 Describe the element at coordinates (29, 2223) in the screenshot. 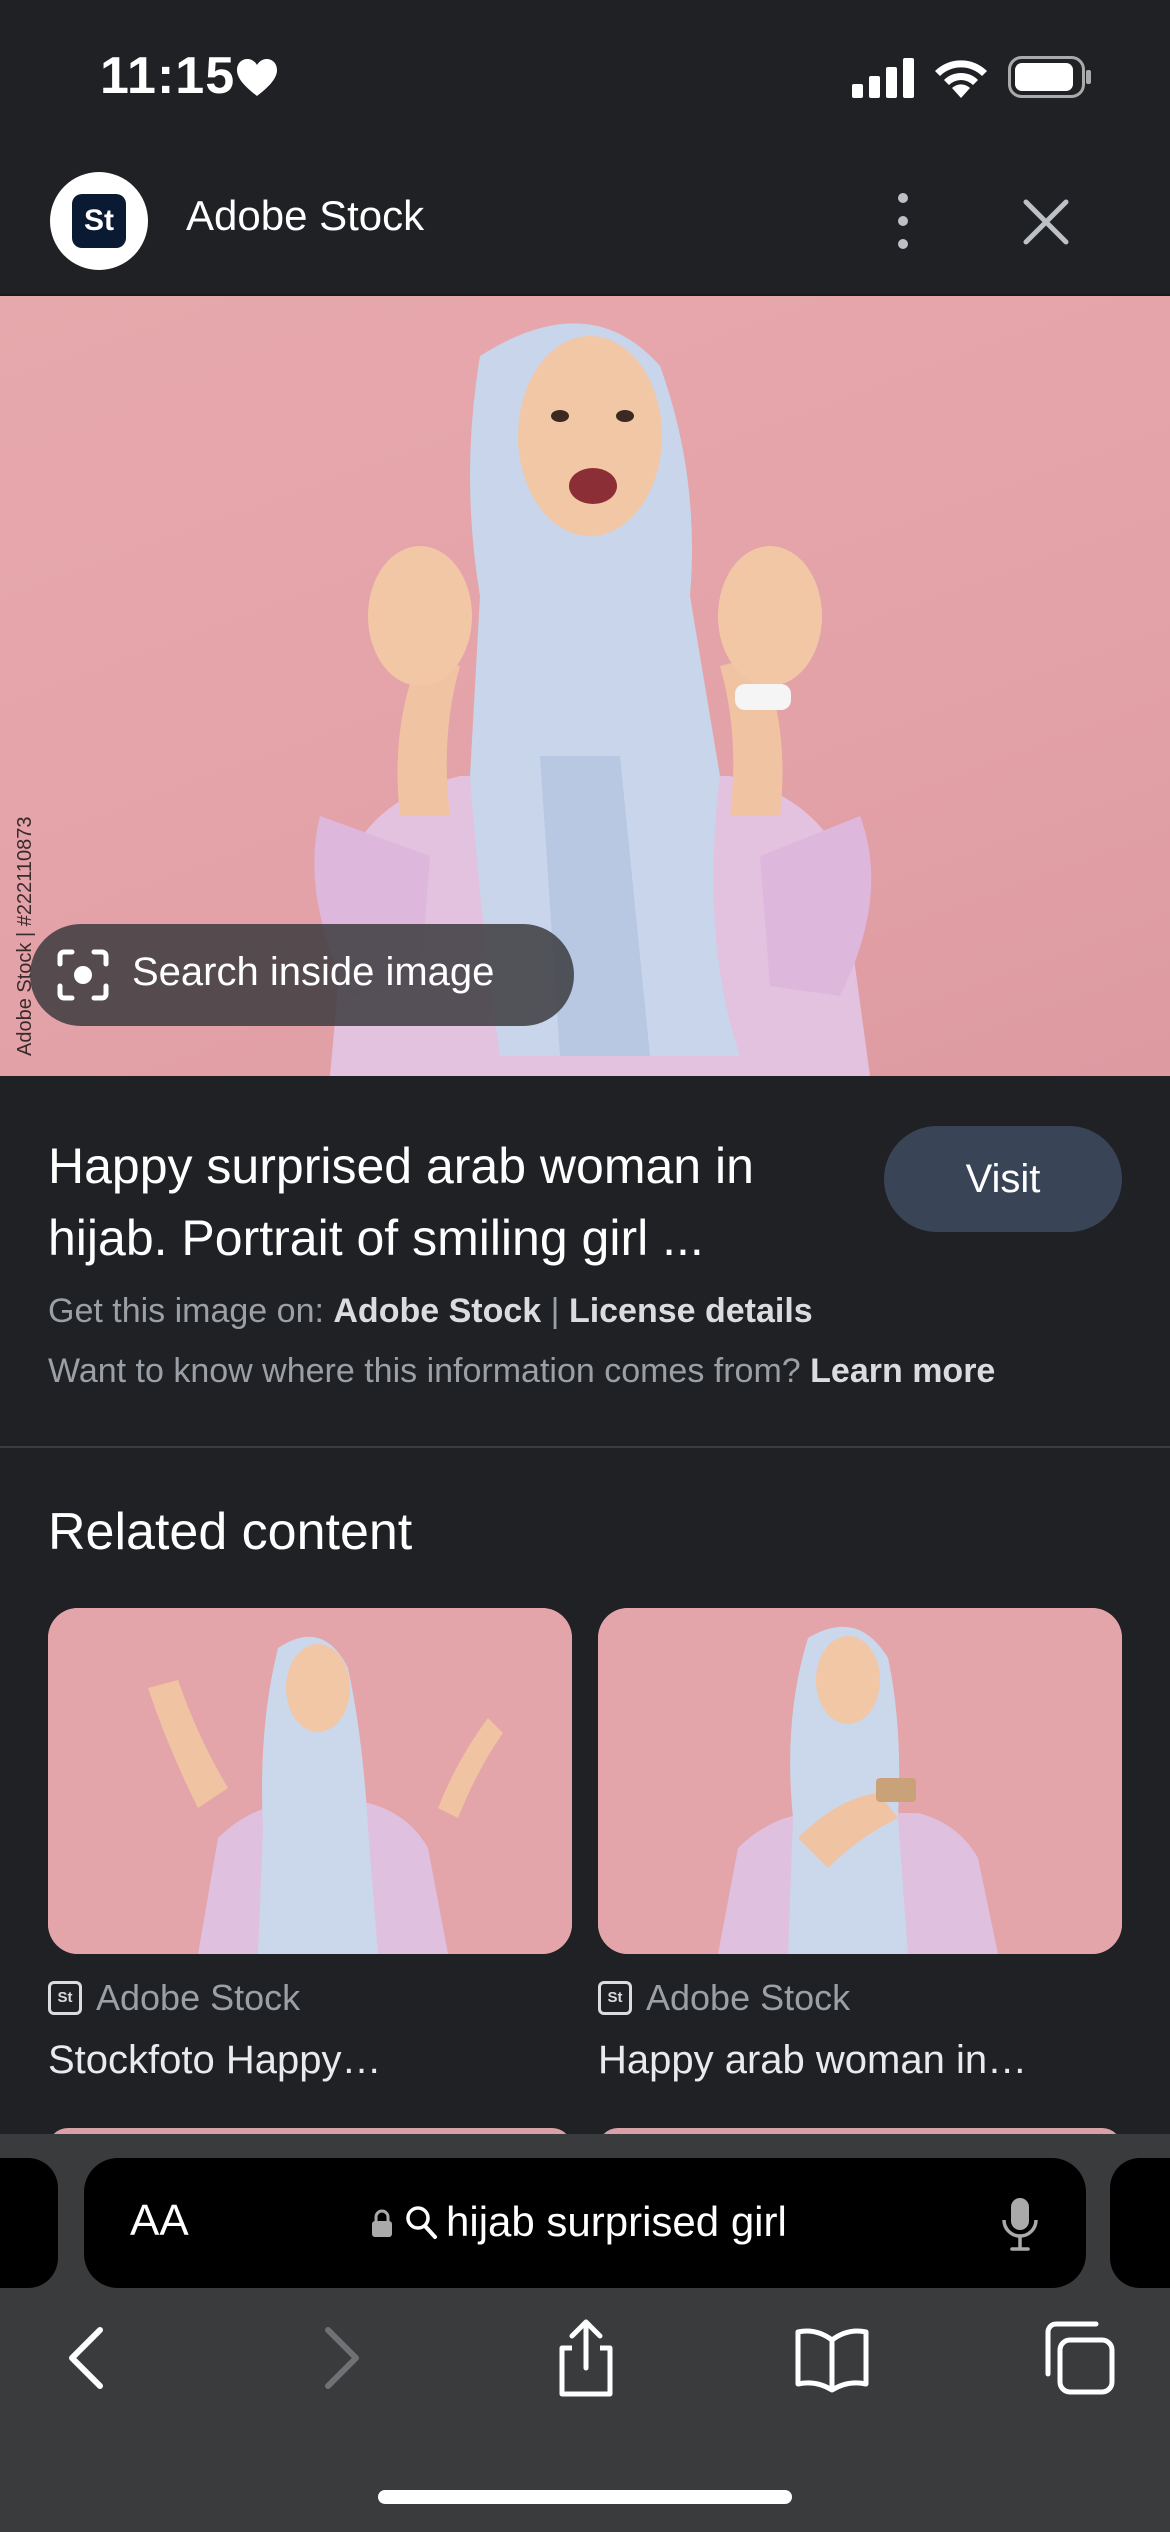

I see `previous-tab-peek` at that location.